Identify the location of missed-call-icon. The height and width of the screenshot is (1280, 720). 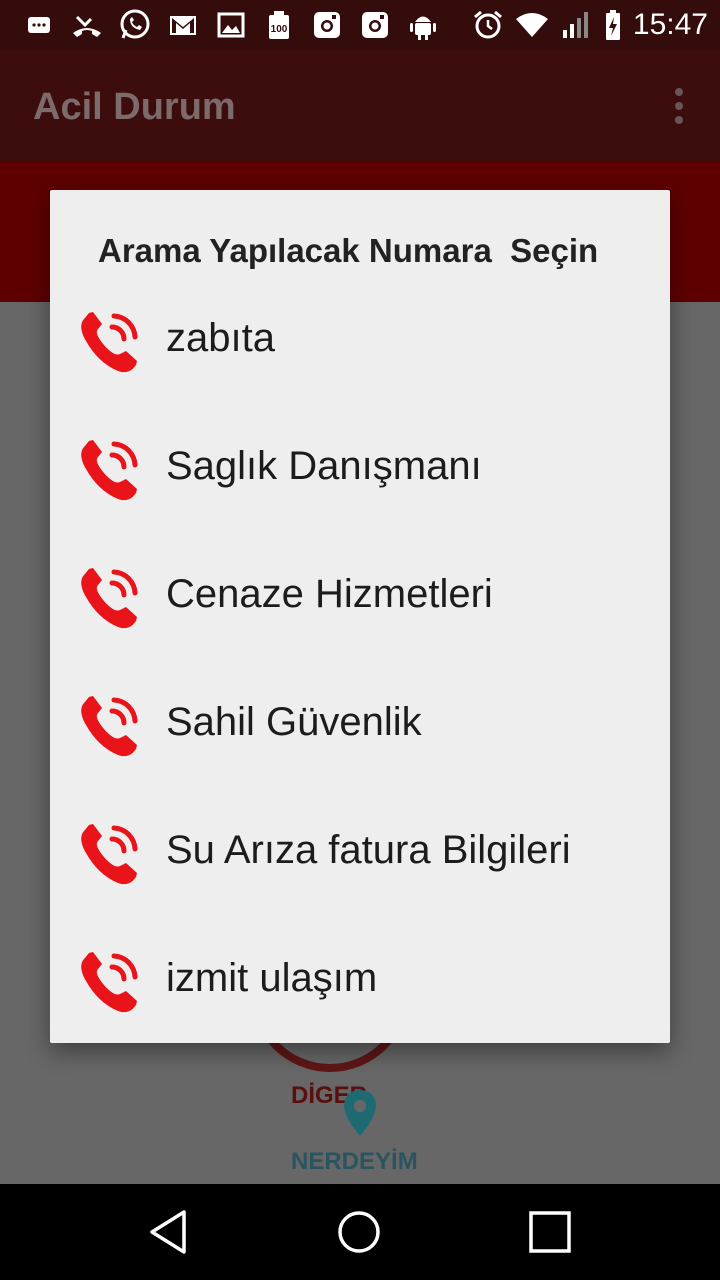
(87, 25).